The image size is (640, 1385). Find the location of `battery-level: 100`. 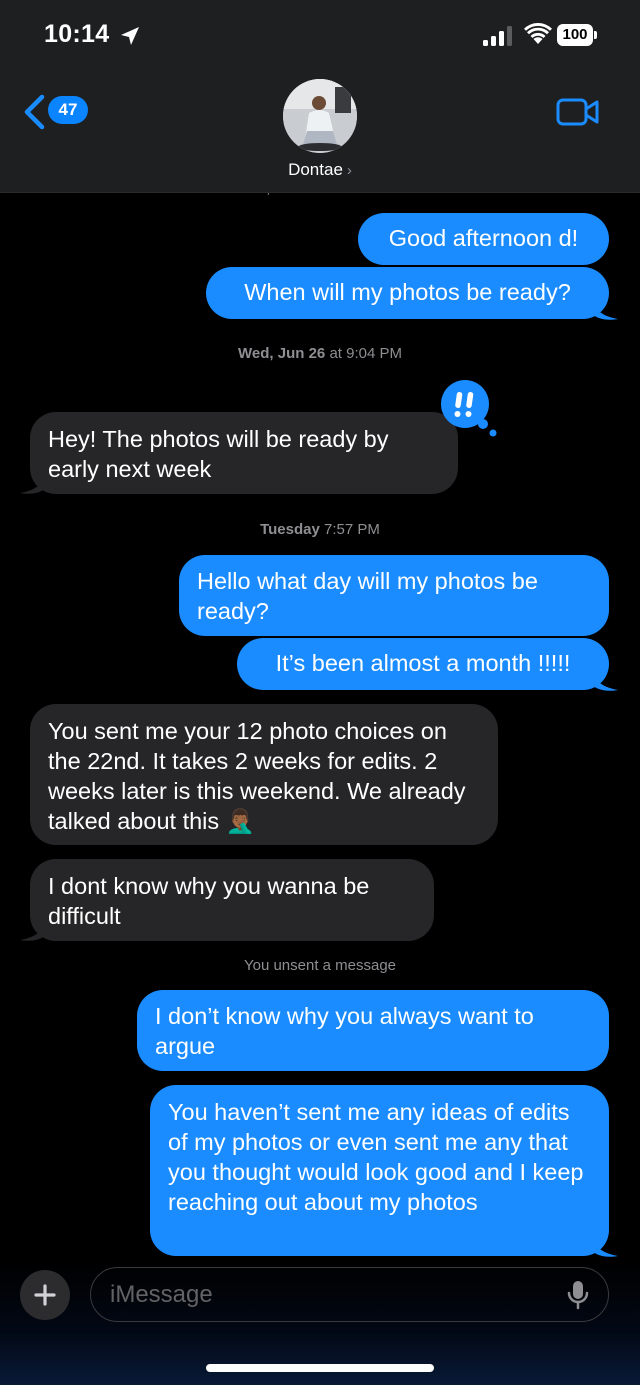

battery-level: 100 is located at coordinates (575, 35).